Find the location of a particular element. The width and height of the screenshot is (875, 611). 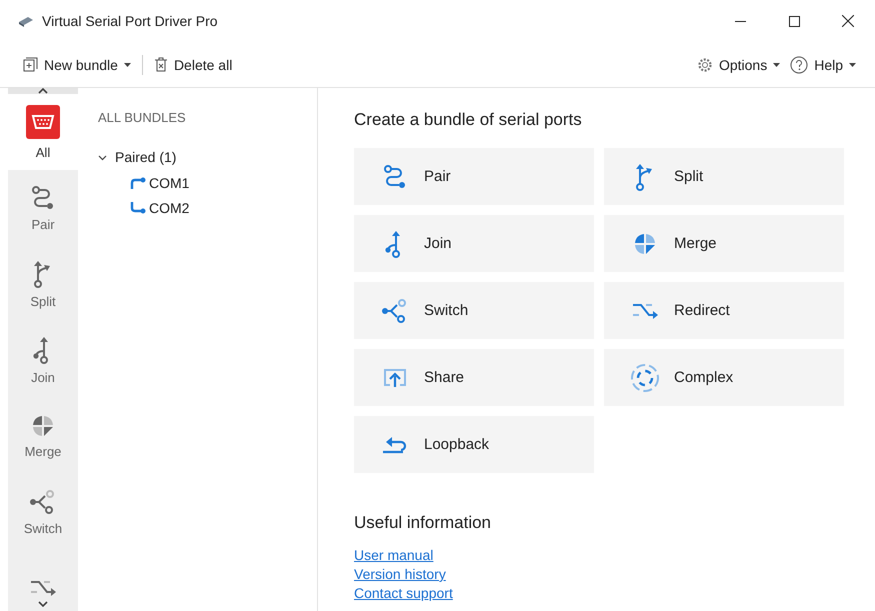

toolbar-button: Delete all is located at coordinates (193, 64).